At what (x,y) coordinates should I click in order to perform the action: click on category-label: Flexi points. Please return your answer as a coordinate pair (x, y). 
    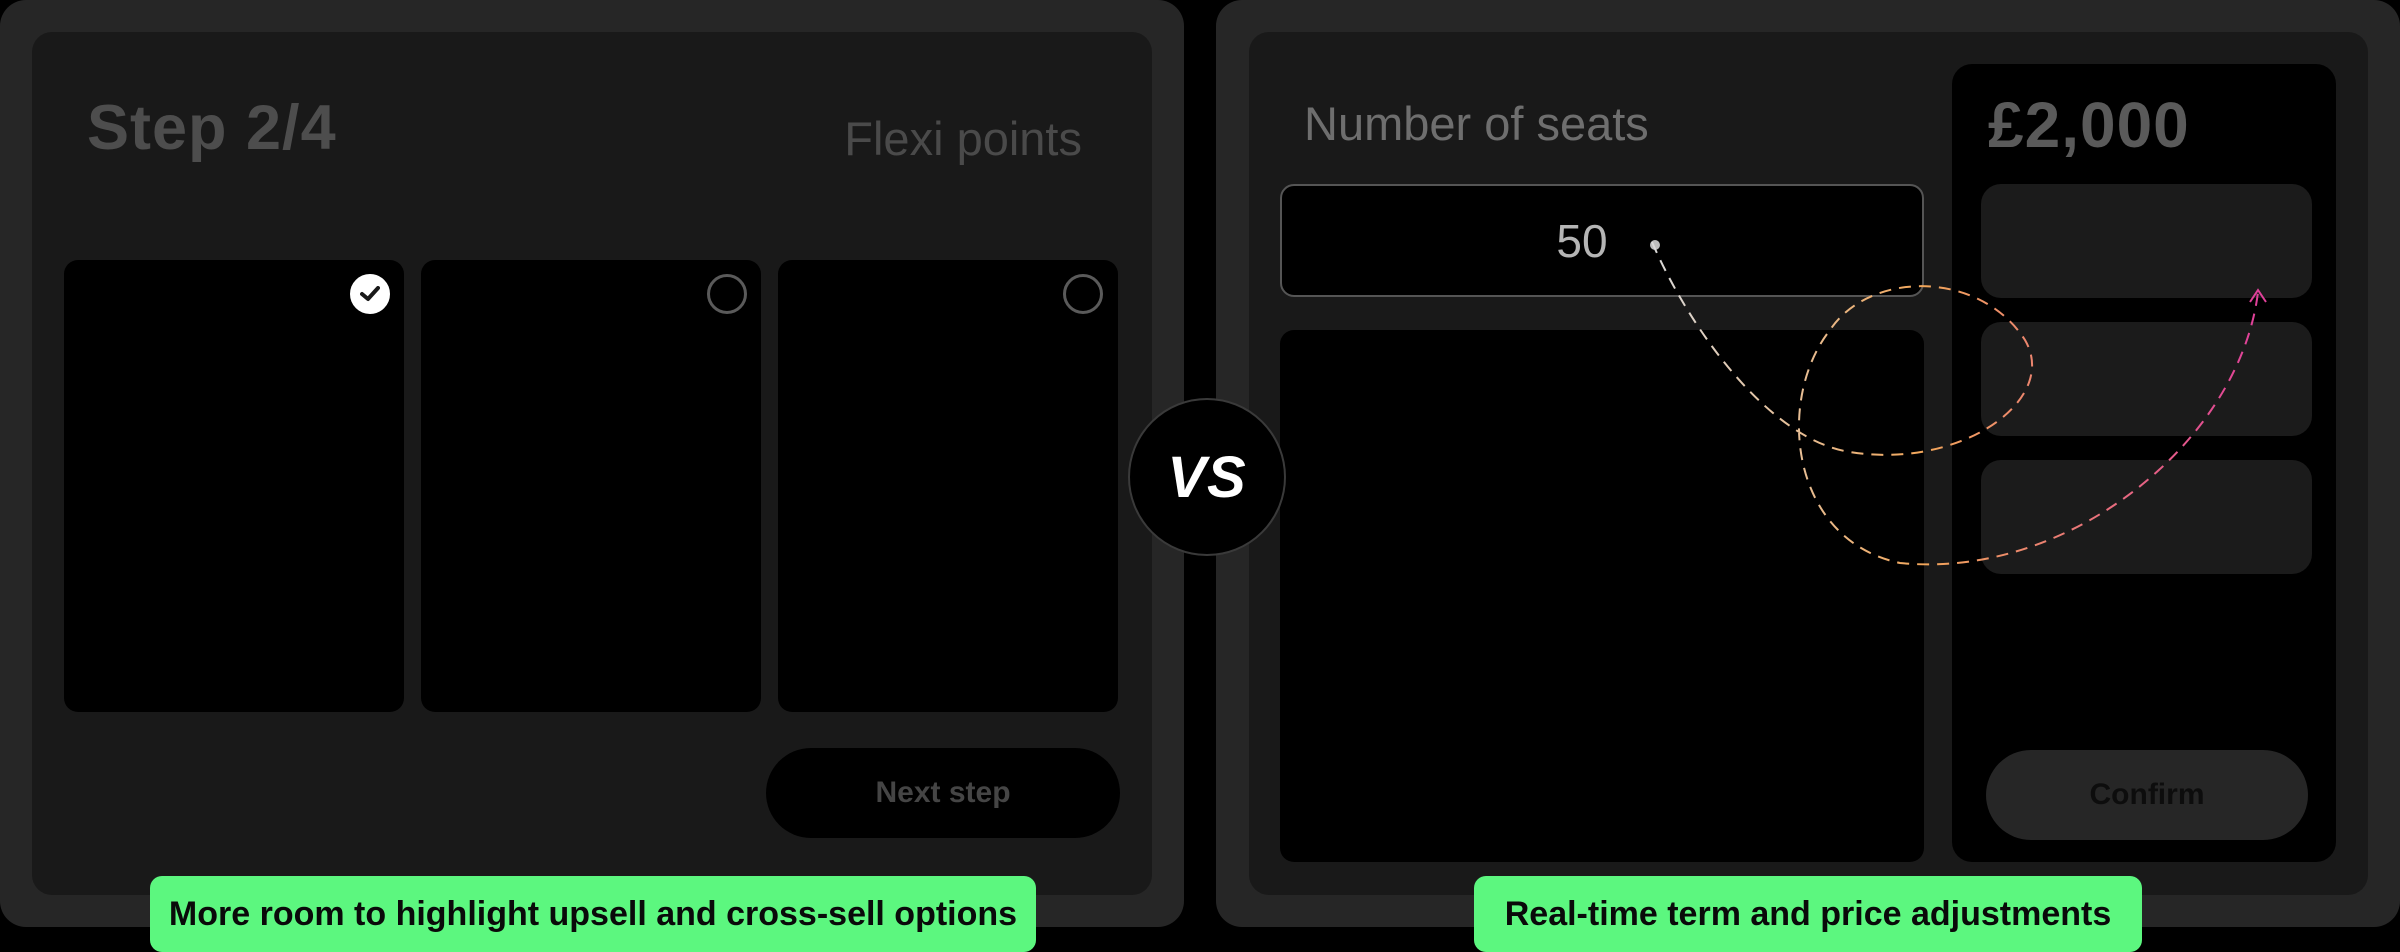
    Looking at the image, I should click on (963, 138).